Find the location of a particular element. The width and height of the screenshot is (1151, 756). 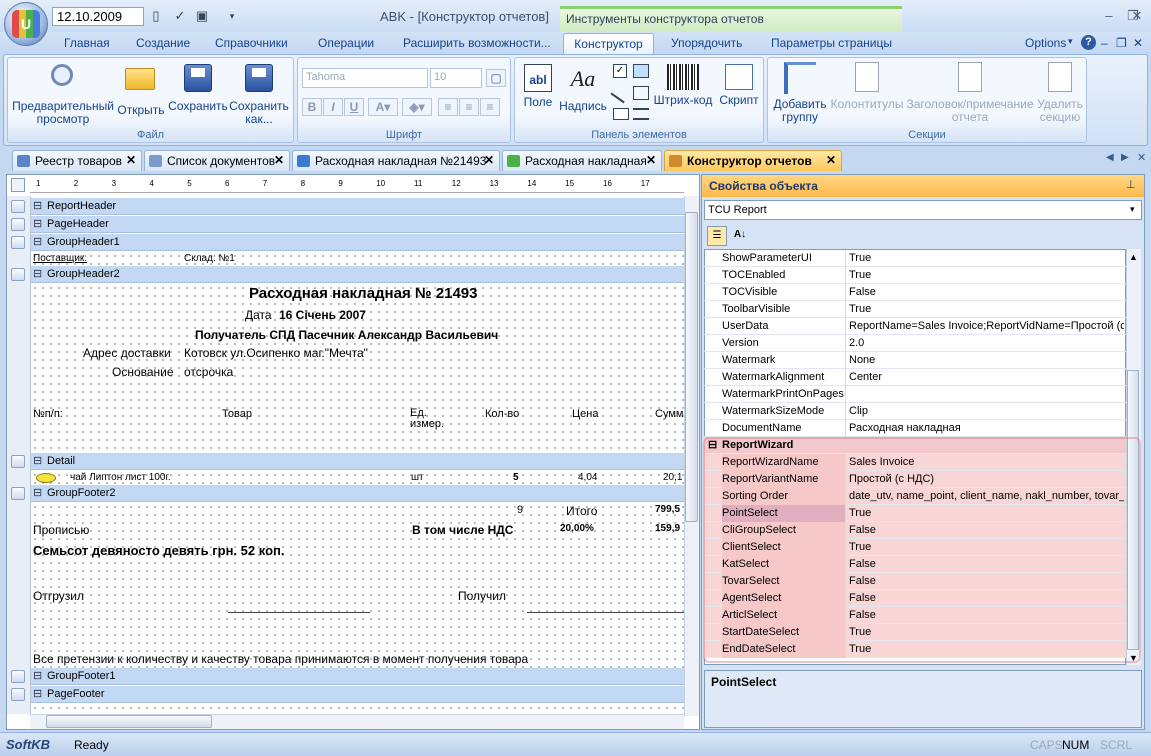

band-page-header: PageHeader is located at coordinates (357, 224).